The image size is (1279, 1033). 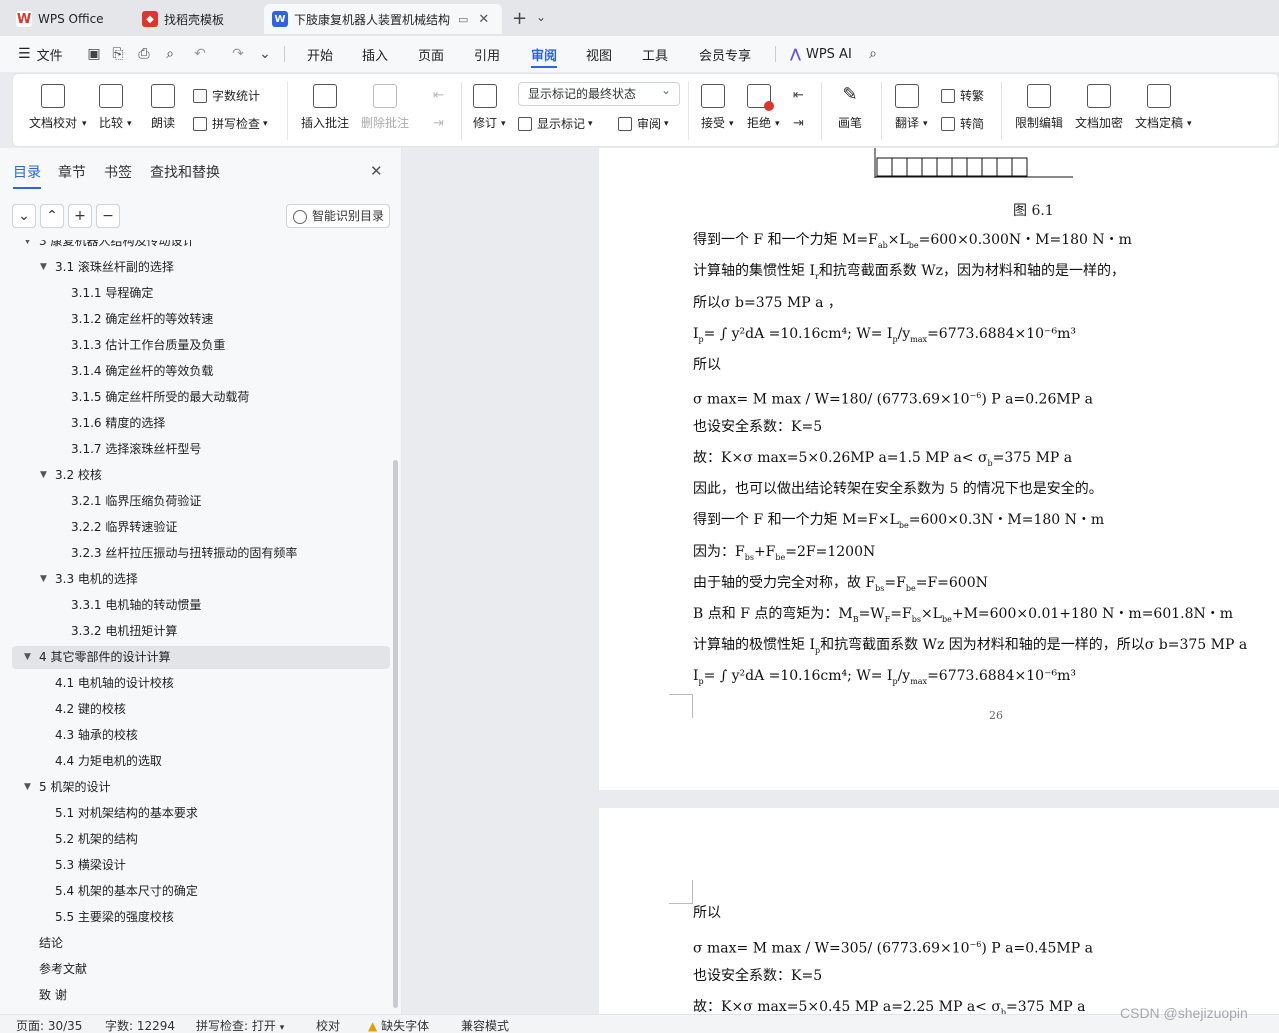 I want to click on toc-item: 3.2.1 临界压缩负荷验证, so click(x=201, y=501).